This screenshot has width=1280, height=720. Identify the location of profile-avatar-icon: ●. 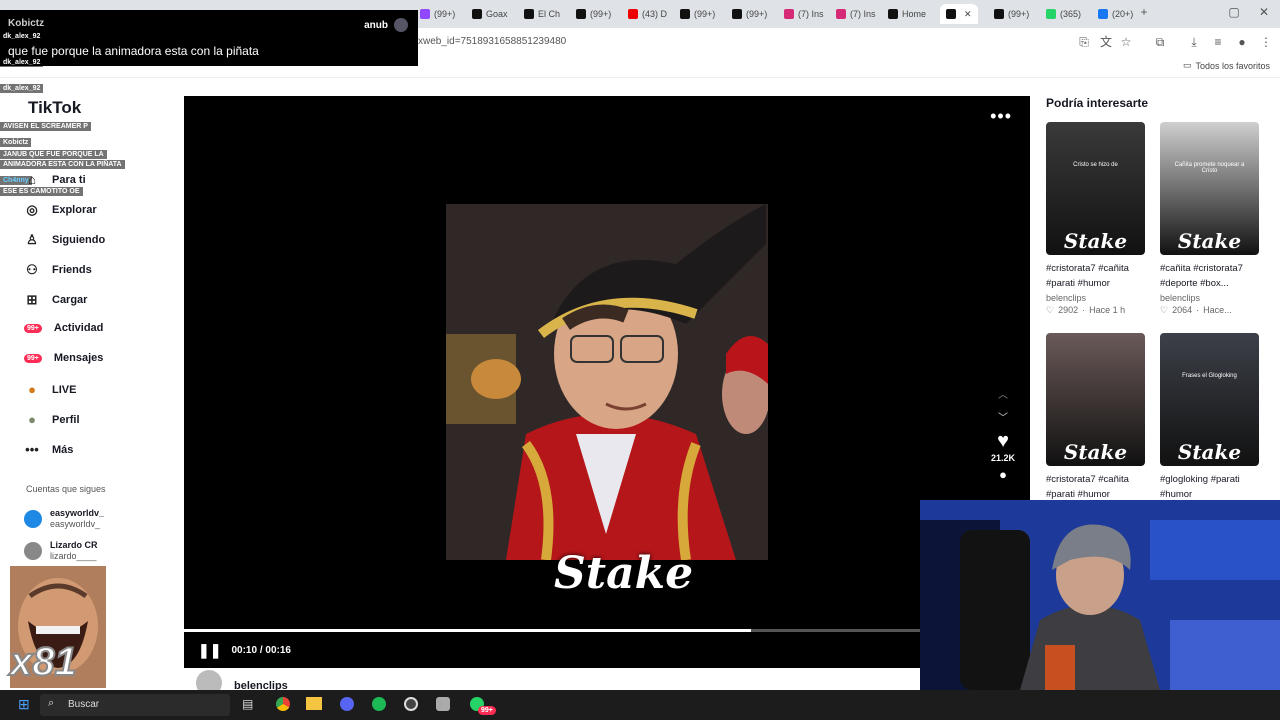
(1242, 42).